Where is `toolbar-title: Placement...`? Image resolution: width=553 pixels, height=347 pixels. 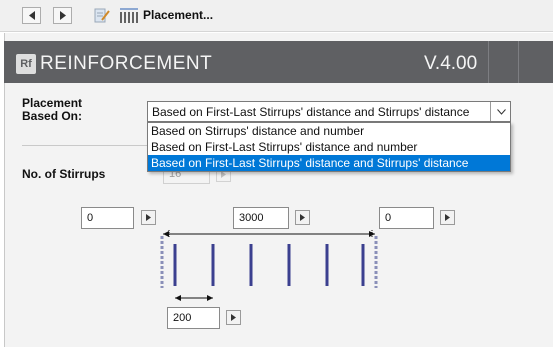 toolbar-title: Placement... is located at coordinates (178, 15).